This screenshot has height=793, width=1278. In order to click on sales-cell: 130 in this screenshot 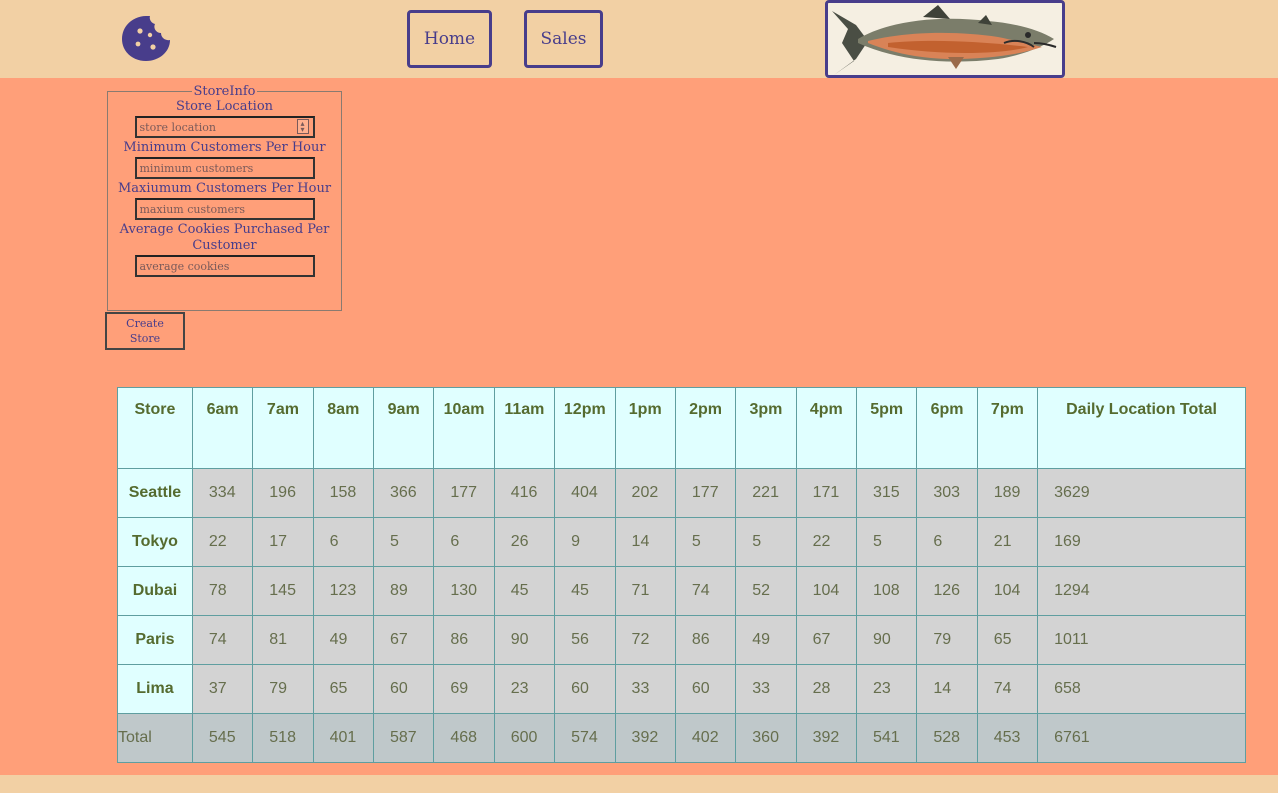, I will do `click(464, 591)`.